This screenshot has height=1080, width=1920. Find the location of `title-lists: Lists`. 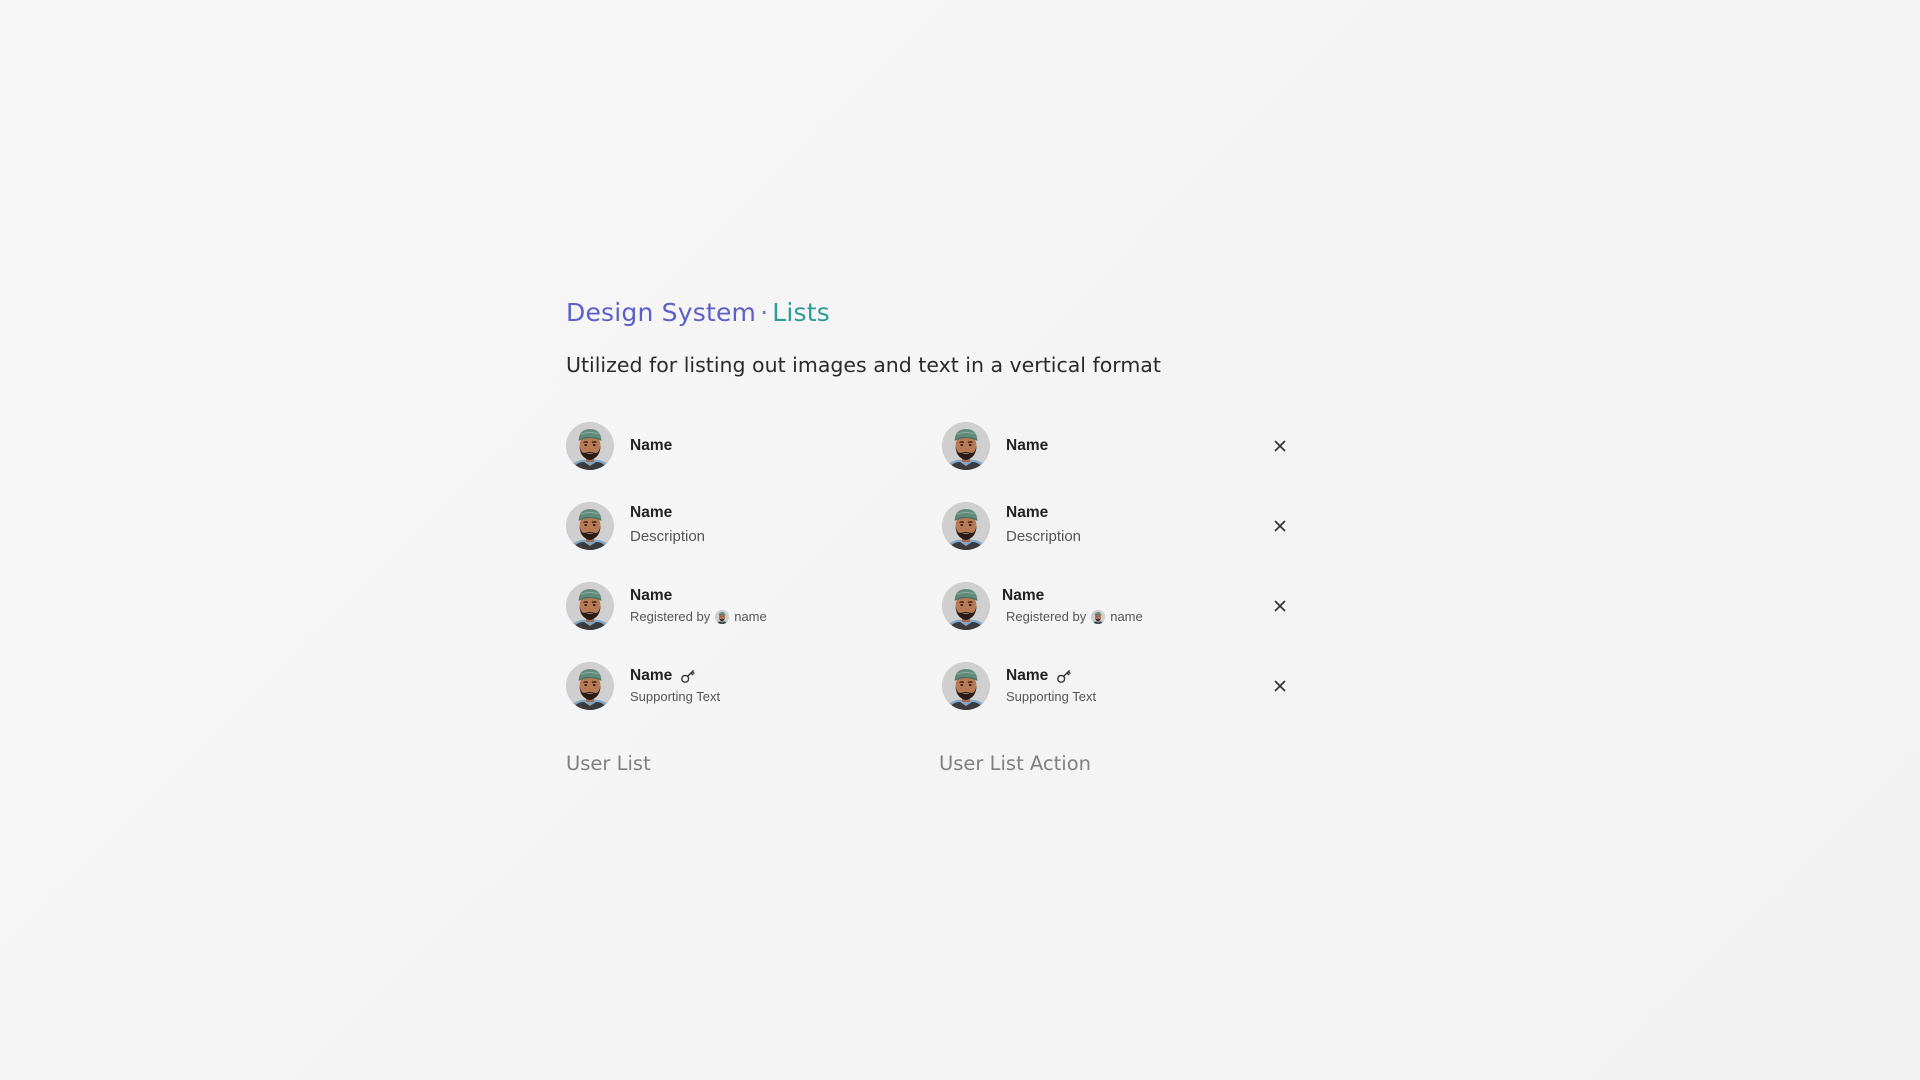

title-lists: Lists is located at coordinates (801, 312).